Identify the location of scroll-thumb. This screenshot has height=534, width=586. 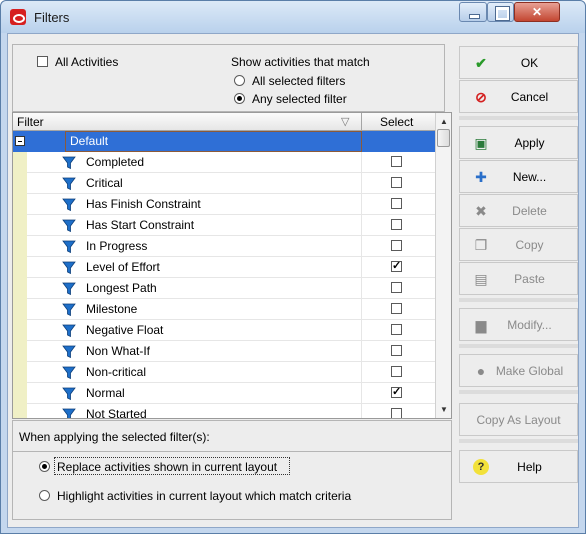
(443, 138).